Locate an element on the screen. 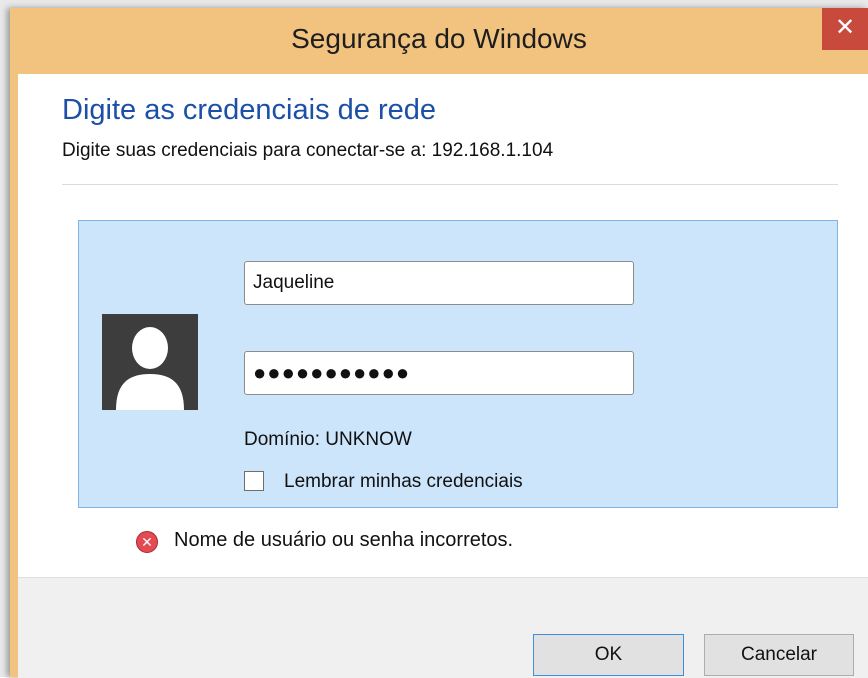 The image size is (868, 678). close-button: ✕ is located at coordinates (845, 29).